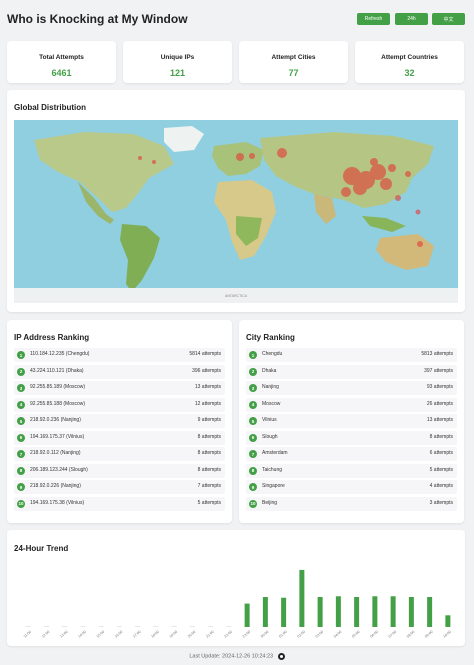  Describe the element at coordinates (409, 73) in the screenshot. I see `stat-value: 32` at that location.